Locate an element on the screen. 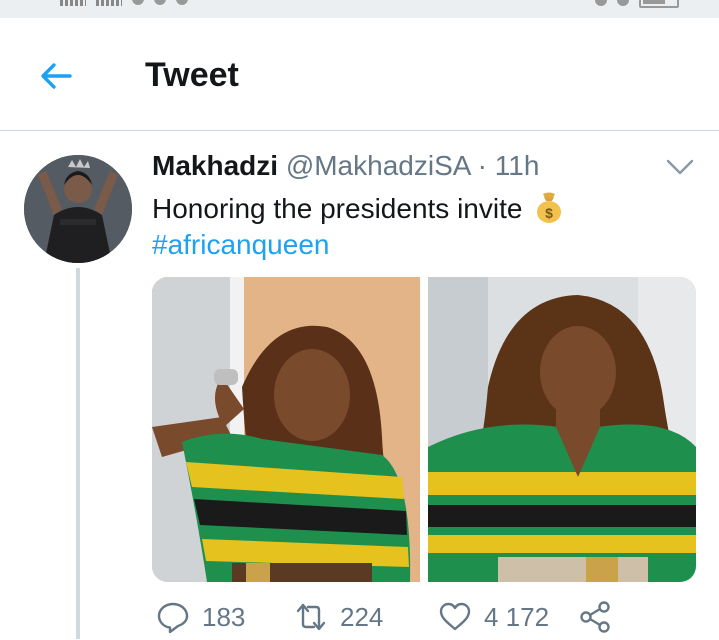  status-bar is located at coordinates (359, 9).